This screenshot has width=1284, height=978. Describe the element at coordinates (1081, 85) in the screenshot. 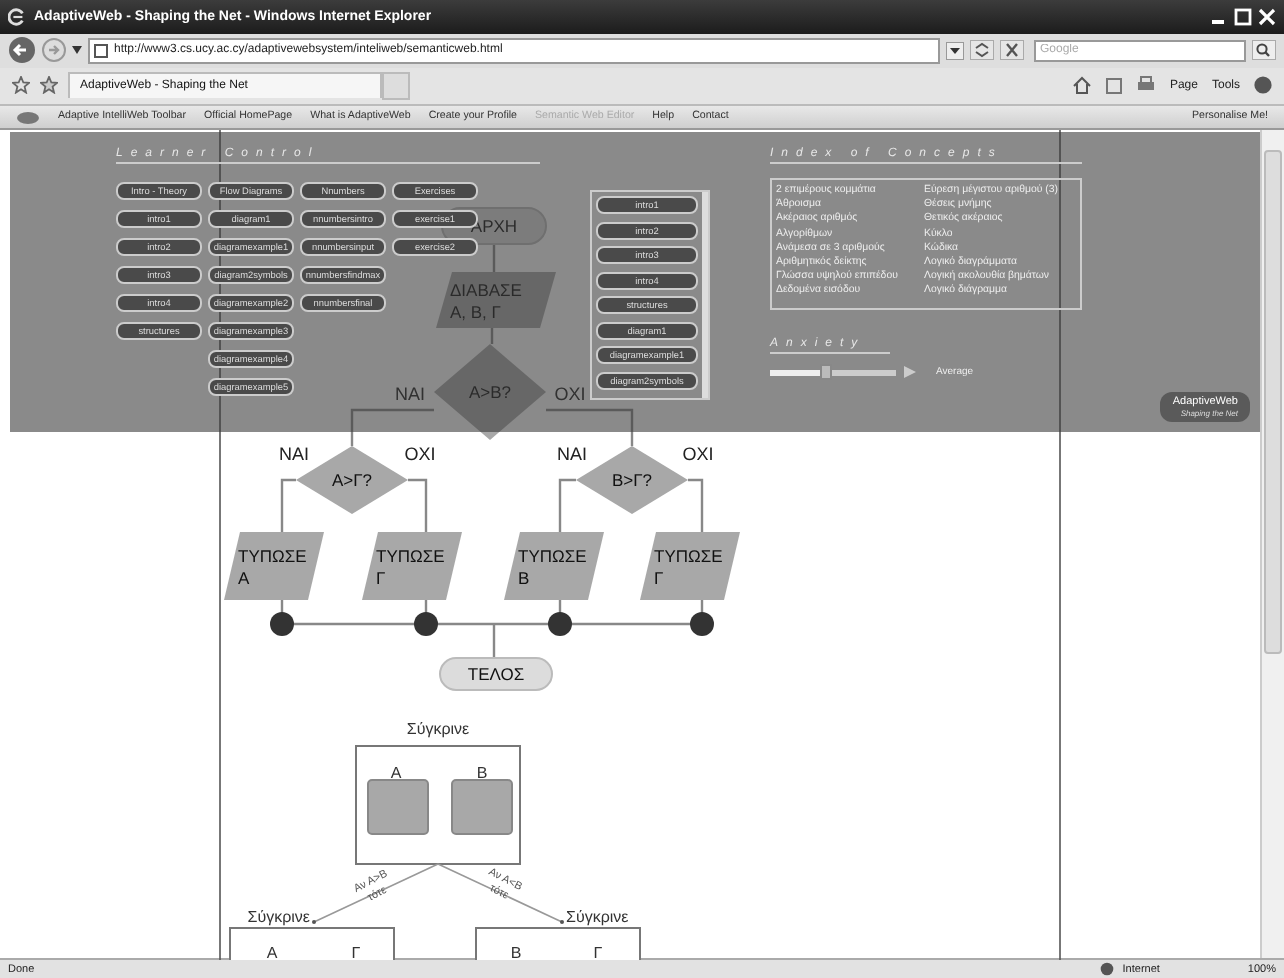

I see `home-icon` at that location.